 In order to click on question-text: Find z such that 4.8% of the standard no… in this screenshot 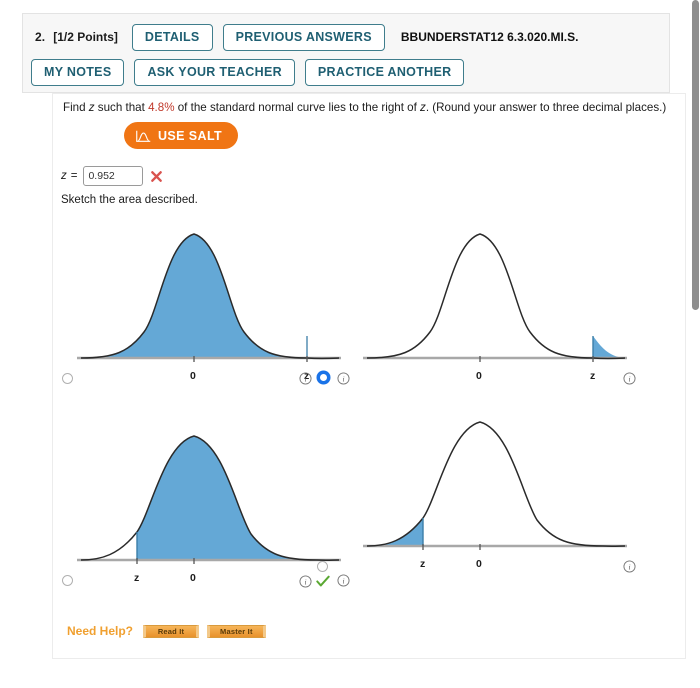, I will do `click(365, 108)`.